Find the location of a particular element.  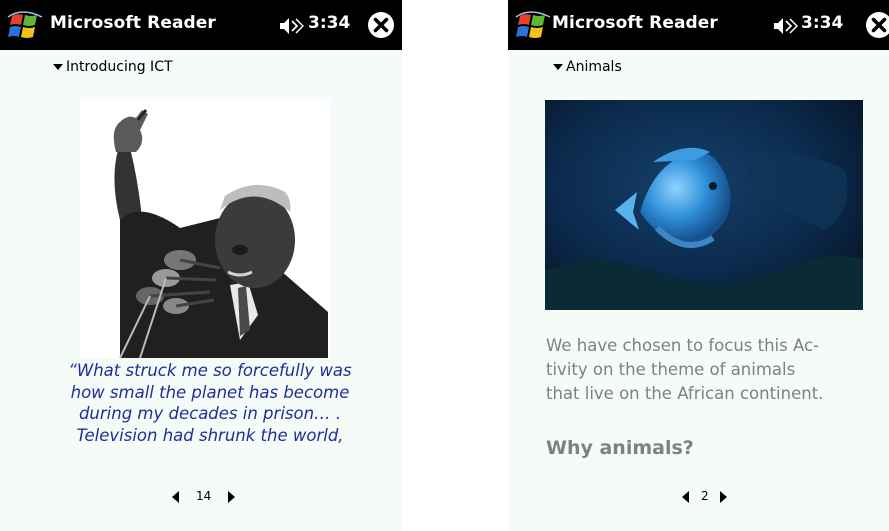

page-navigator: 2 is located at coordinates (707, 497).